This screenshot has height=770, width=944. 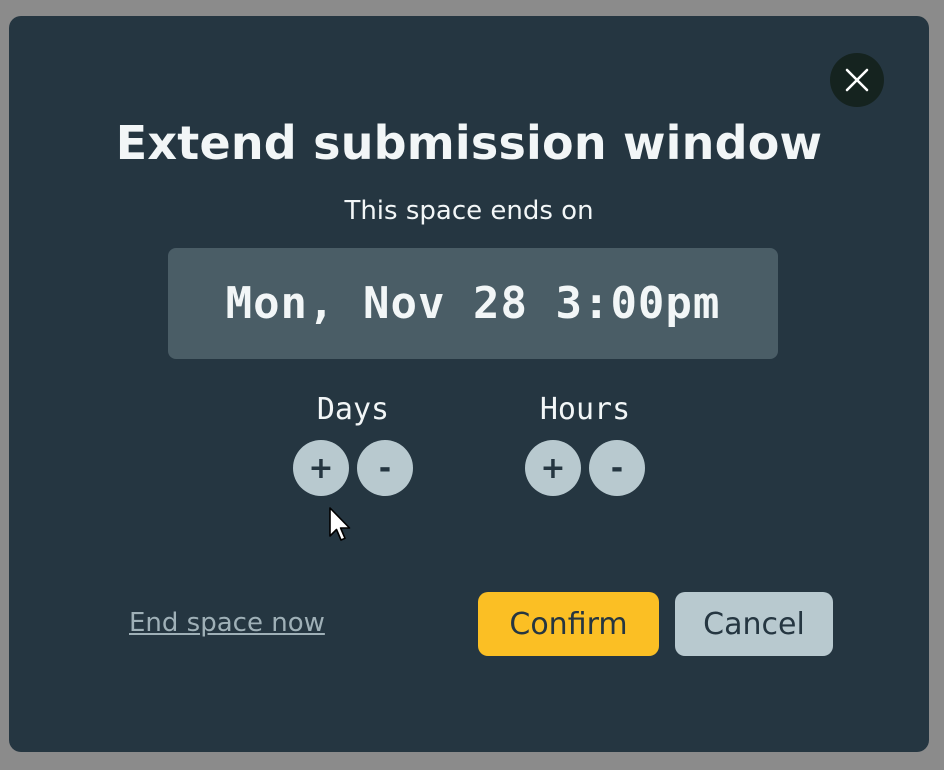 I want to click on days-stepper: Days + -, so click(x=353, y=443).